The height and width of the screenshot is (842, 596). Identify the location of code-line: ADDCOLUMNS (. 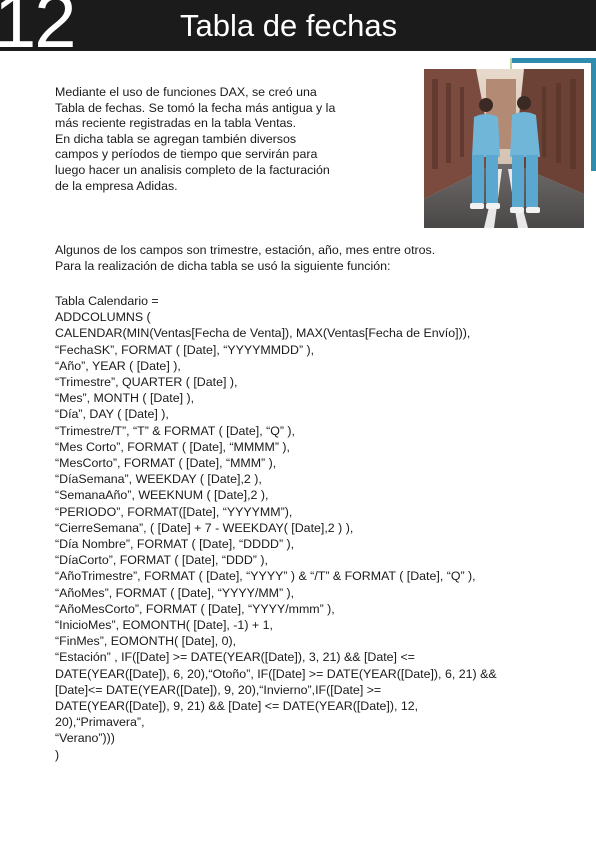
(103, 317).